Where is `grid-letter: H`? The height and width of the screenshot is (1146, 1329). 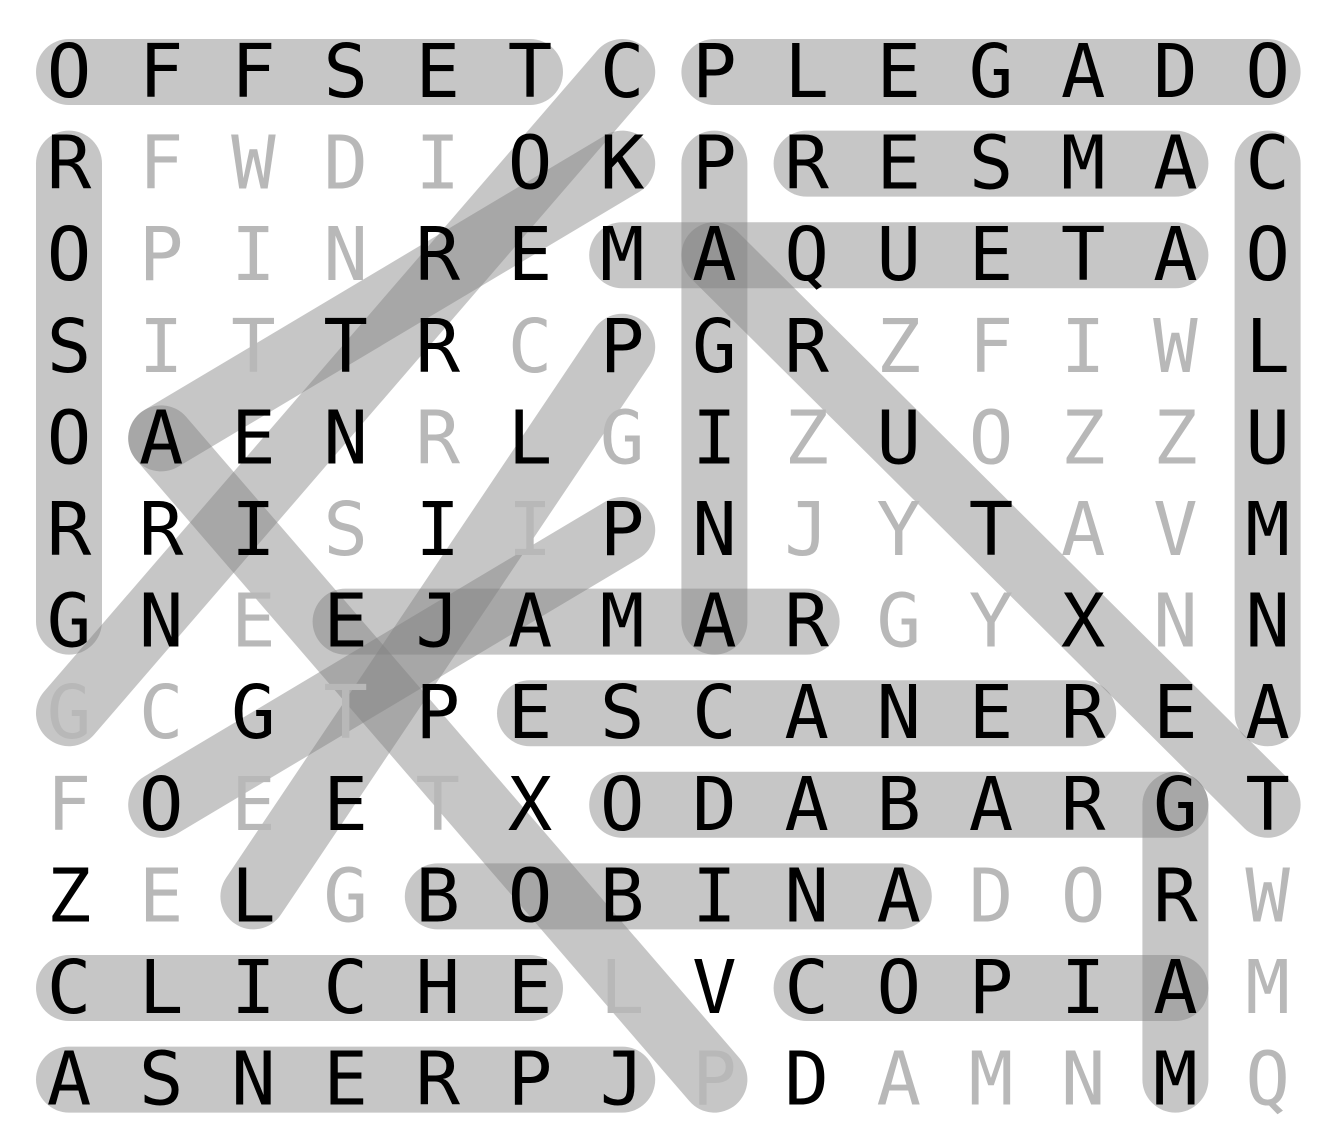 grid-letter: H is located at coordinates (438, 988).